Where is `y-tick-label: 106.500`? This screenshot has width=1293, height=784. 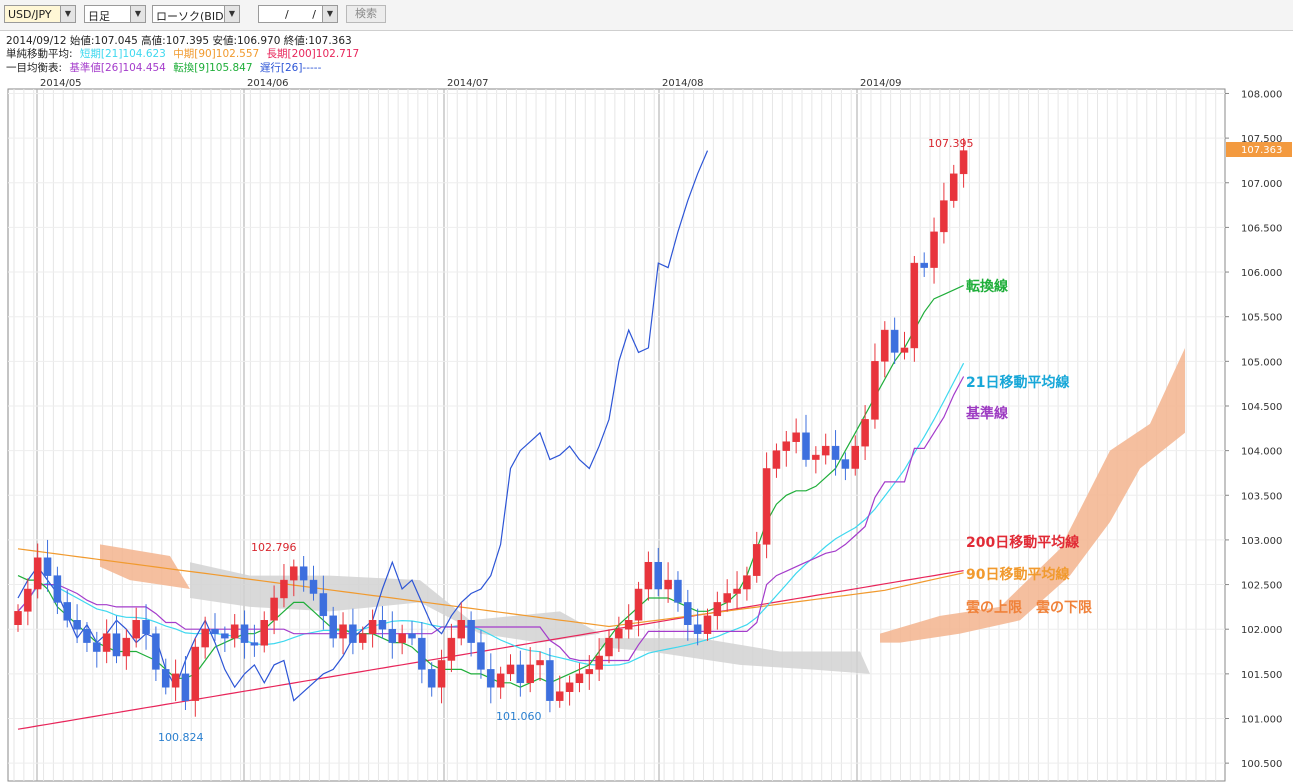
y-tick-label: 106.500 is located at coordinates (1261, 228).